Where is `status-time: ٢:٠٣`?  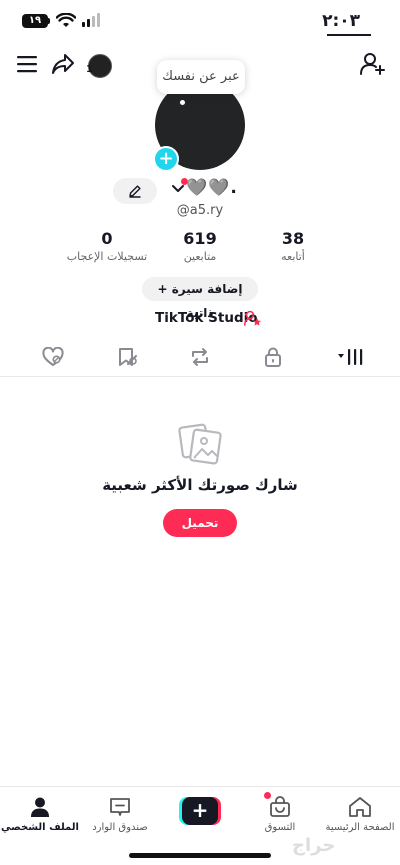
status-time: ٢:٠٣ is located at coordinates (341, 21).